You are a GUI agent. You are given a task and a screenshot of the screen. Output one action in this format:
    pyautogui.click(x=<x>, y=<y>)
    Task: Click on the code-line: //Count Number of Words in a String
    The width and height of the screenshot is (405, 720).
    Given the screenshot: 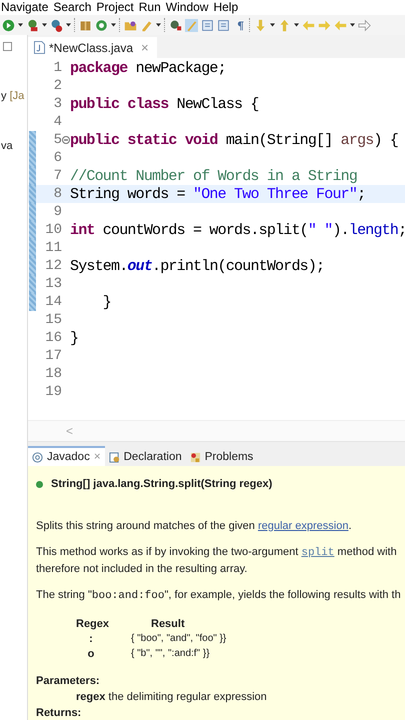 What is the action you would take?
    pyautogui.click(x=214, y=176)
    